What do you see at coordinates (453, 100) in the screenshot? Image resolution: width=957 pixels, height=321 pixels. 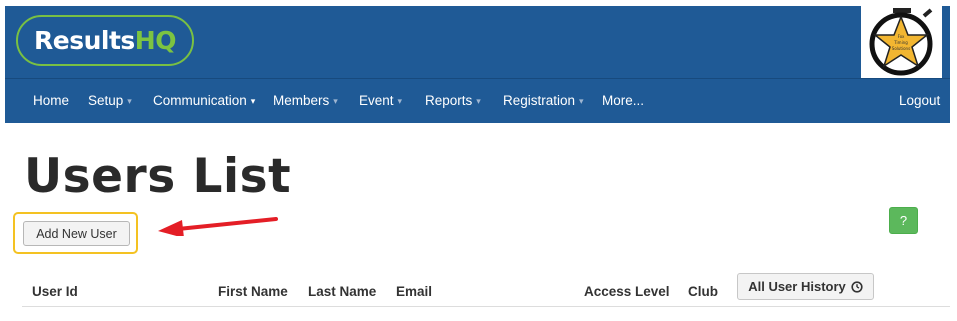 I see `nav-item-reports: Reports ▾` at bounding box center [453, 100].